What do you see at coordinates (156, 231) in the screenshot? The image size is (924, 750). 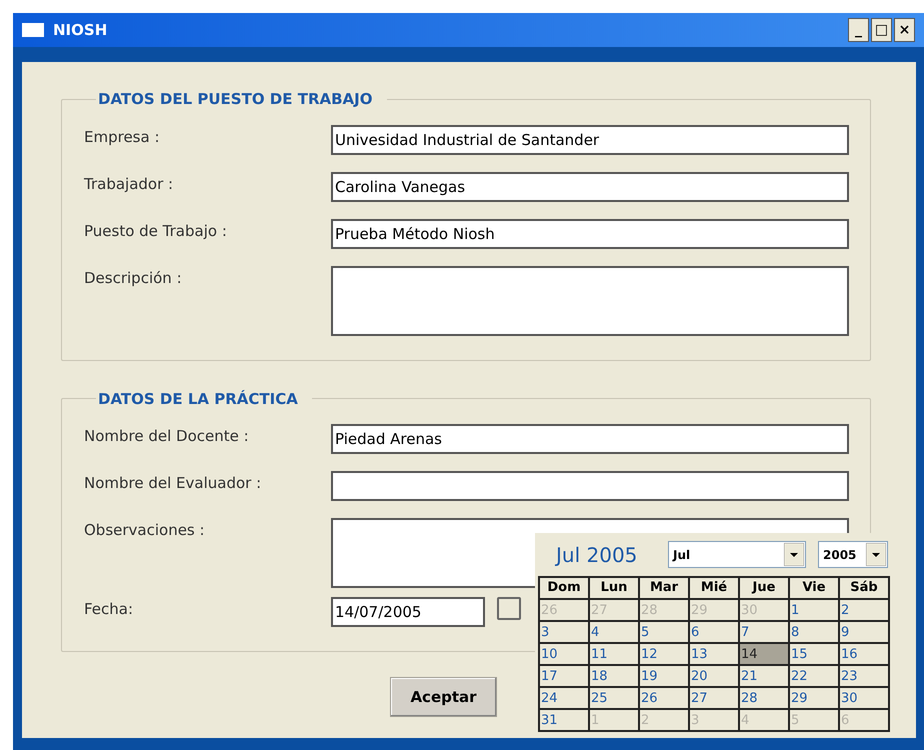 I see `field-label: Puesto de Trabajo :` at bounding box center [156, 231].